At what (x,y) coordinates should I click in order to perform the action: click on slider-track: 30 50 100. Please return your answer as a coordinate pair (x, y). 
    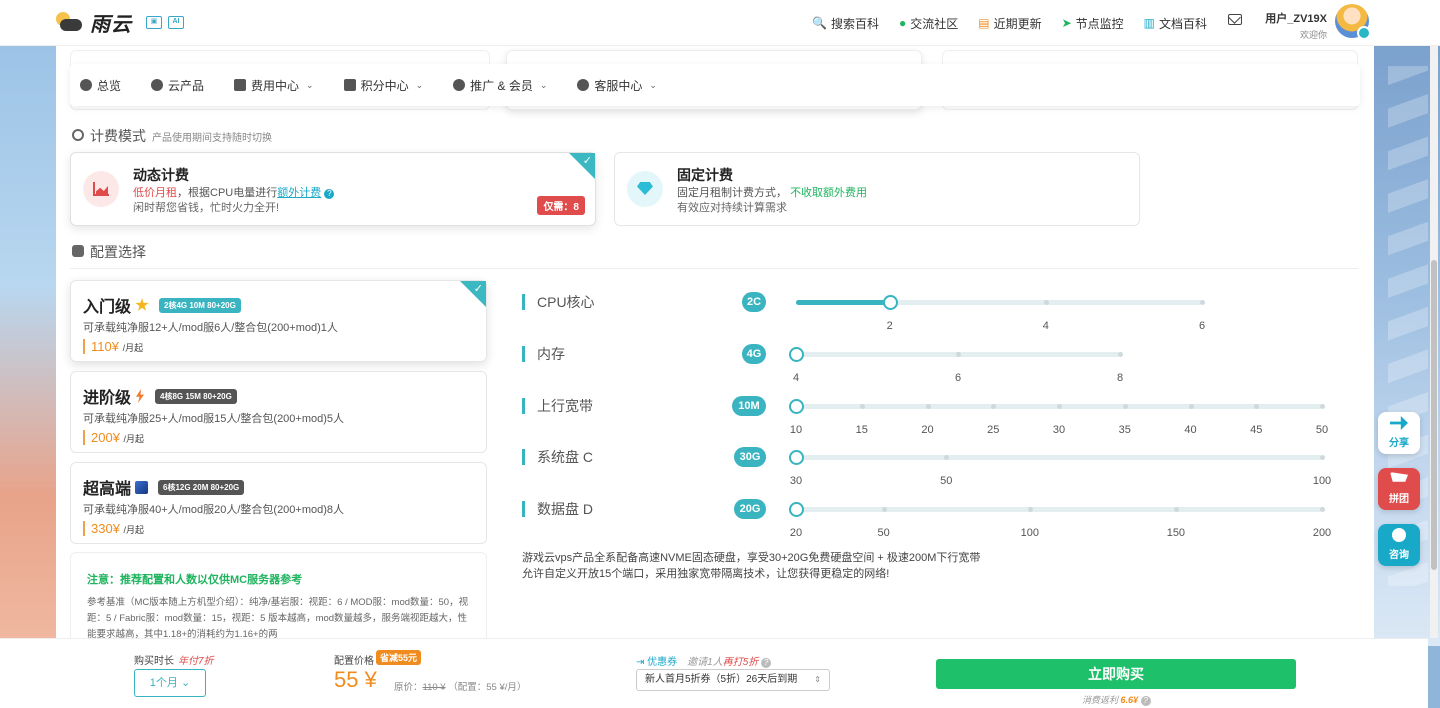
    Looking at the image, I should click on (1060, 468).